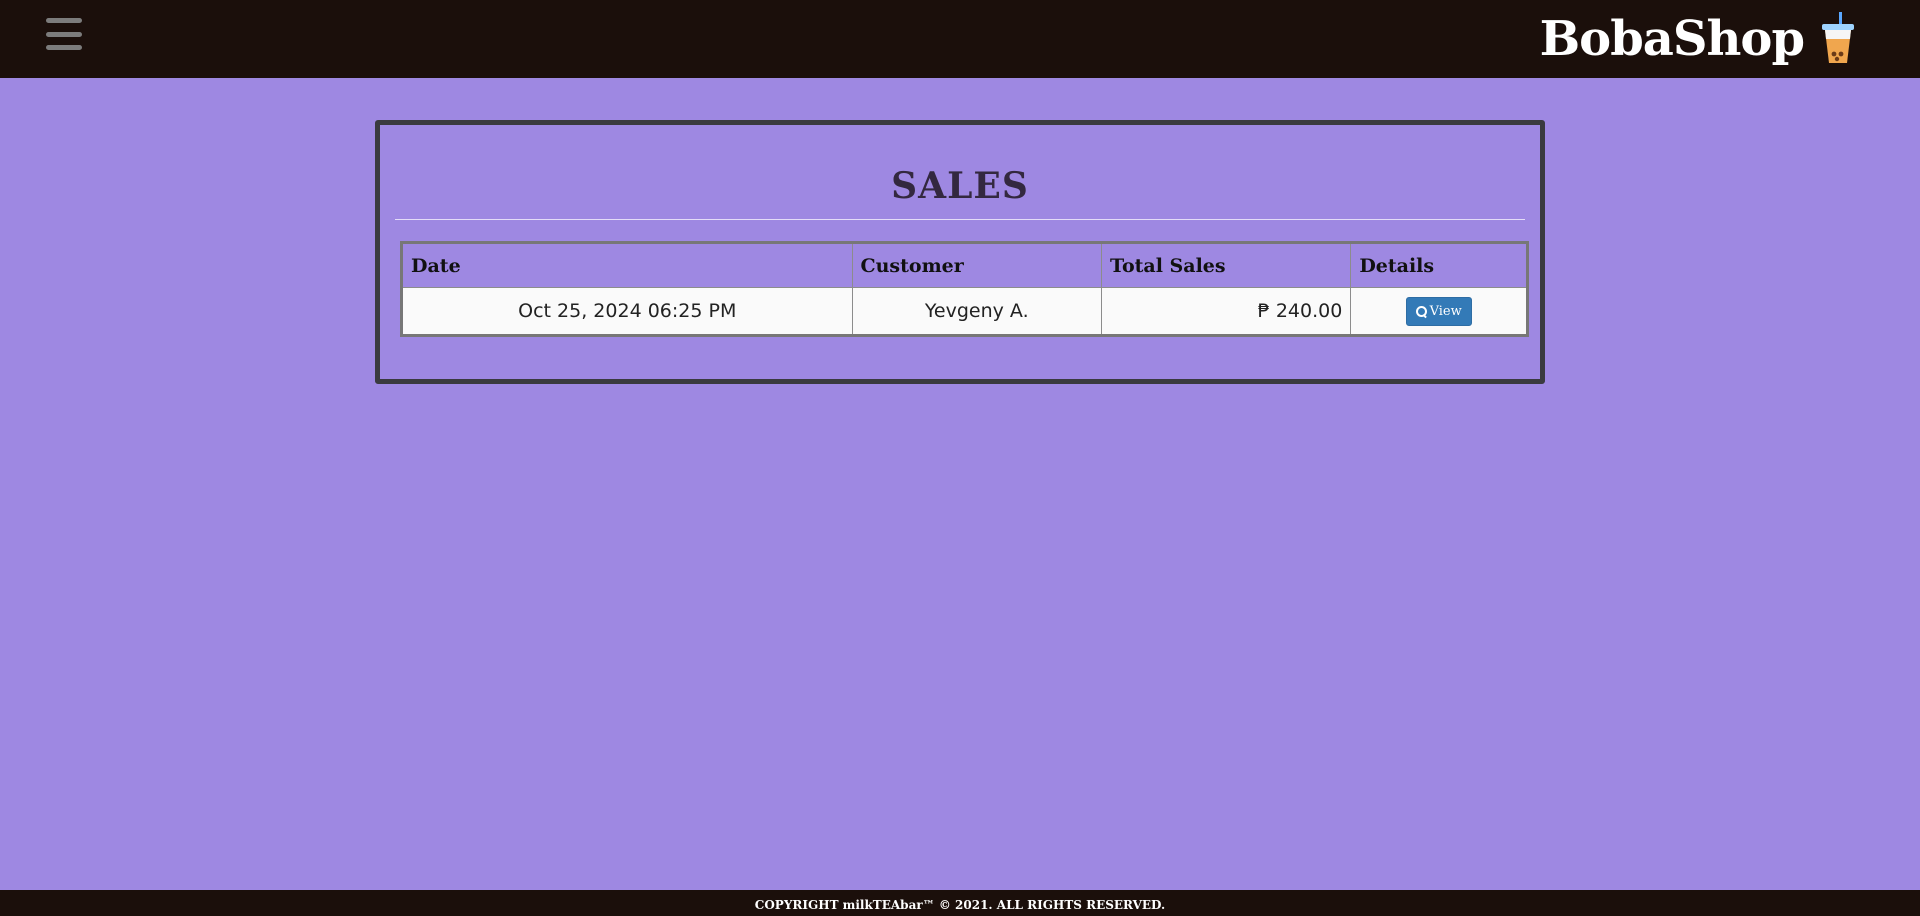 The image size is (1920, 916). Describe the element at coordinates (960, 219) in the screenshot. I see `title-divider` at that location.